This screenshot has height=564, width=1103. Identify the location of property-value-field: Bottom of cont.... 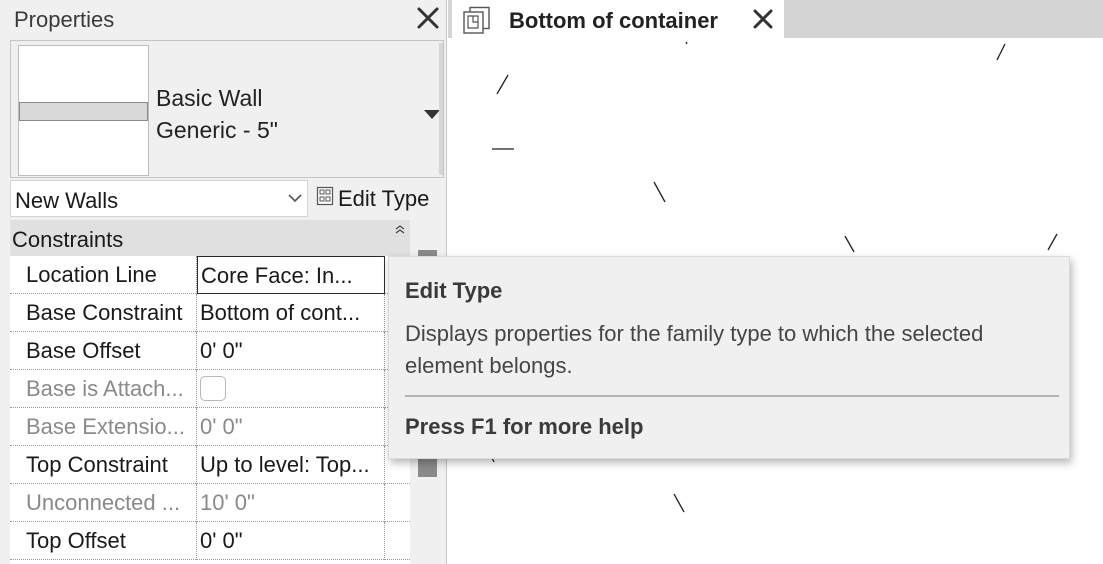
(291, 313).